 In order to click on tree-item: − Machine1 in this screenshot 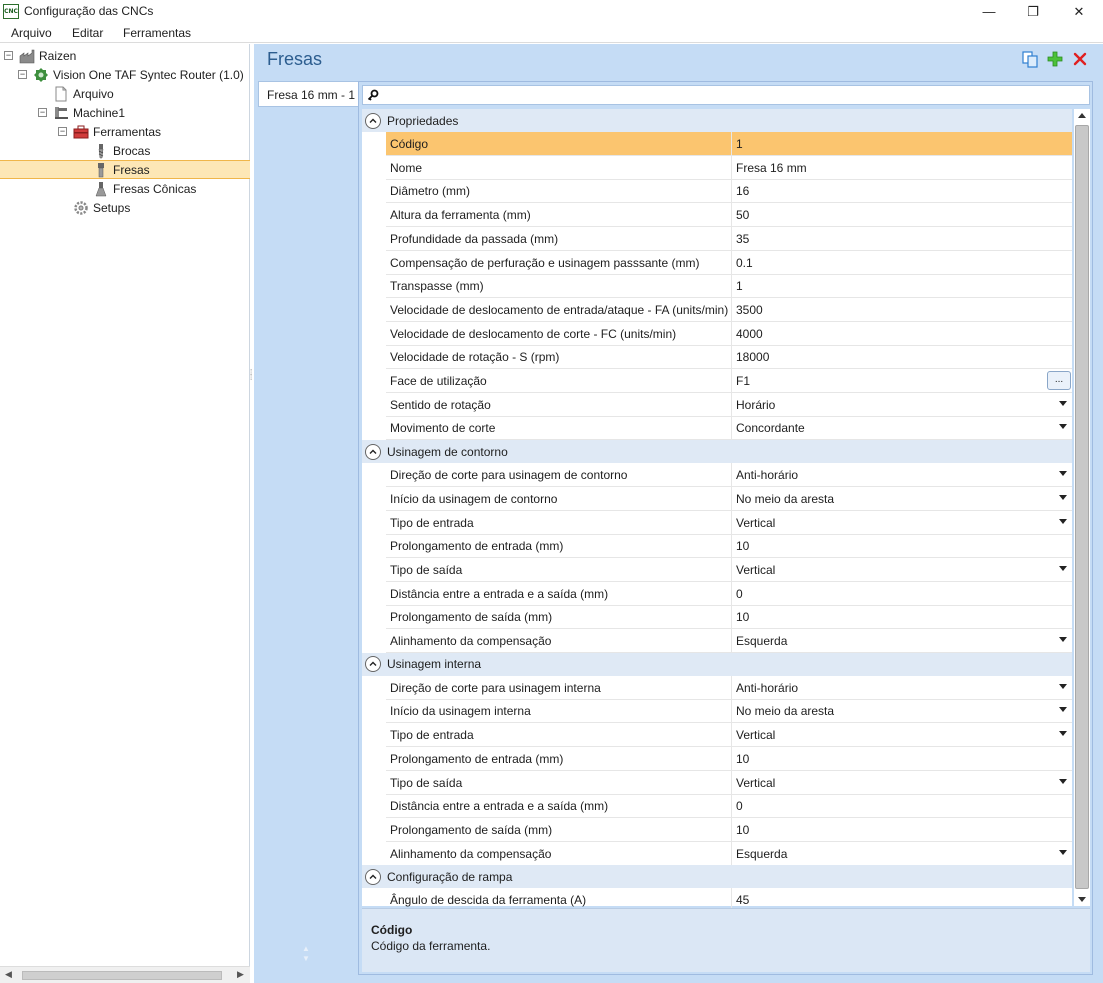, I will do `click(81, 112)`.